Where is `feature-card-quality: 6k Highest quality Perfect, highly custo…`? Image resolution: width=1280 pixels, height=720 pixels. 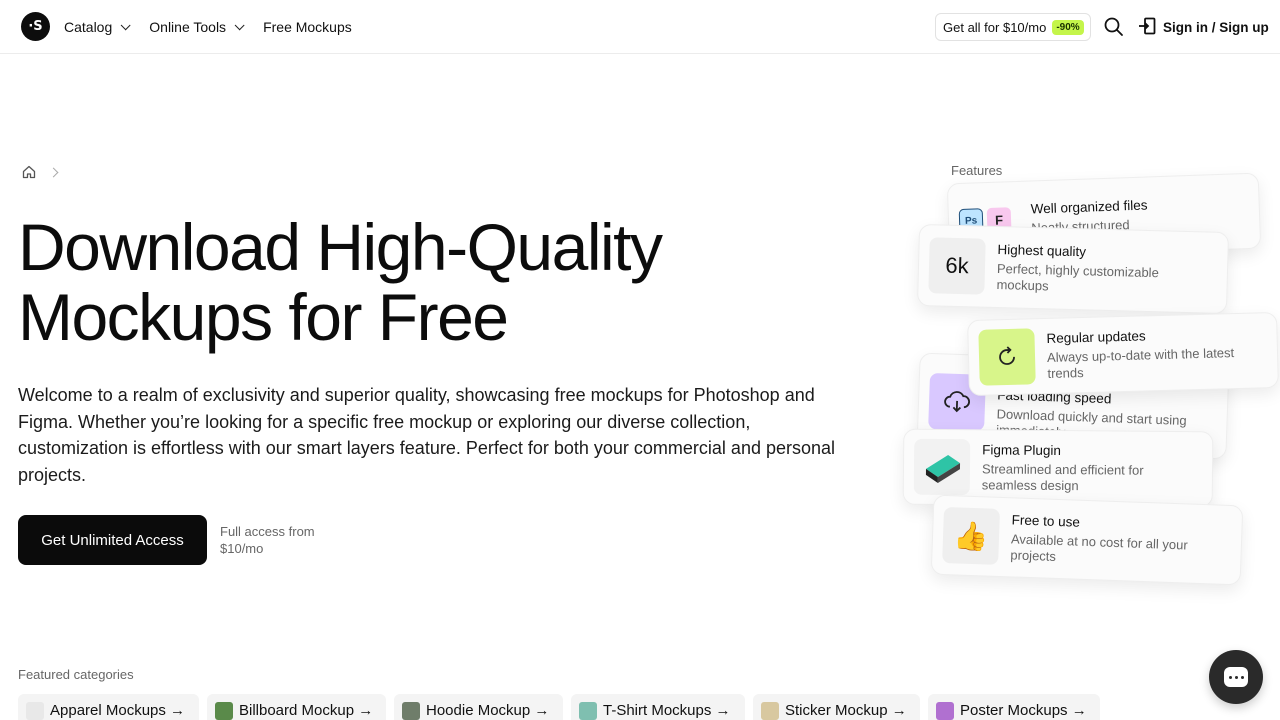
feature-card-quality: 6k Highest quality Perfect, highly custo… is located at coordinates (1073, 269).